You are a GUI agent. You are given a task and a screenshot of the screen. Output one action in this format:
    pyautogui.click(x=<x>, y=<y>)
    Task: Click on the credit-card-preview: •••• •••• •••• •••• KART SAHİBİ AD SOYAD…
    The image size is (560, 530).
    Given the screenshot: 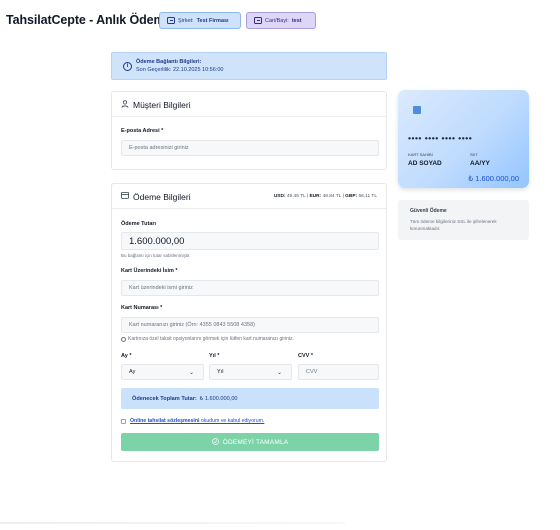 What is the action you would take?
    pyautogui.click(x=463, y=139)
    